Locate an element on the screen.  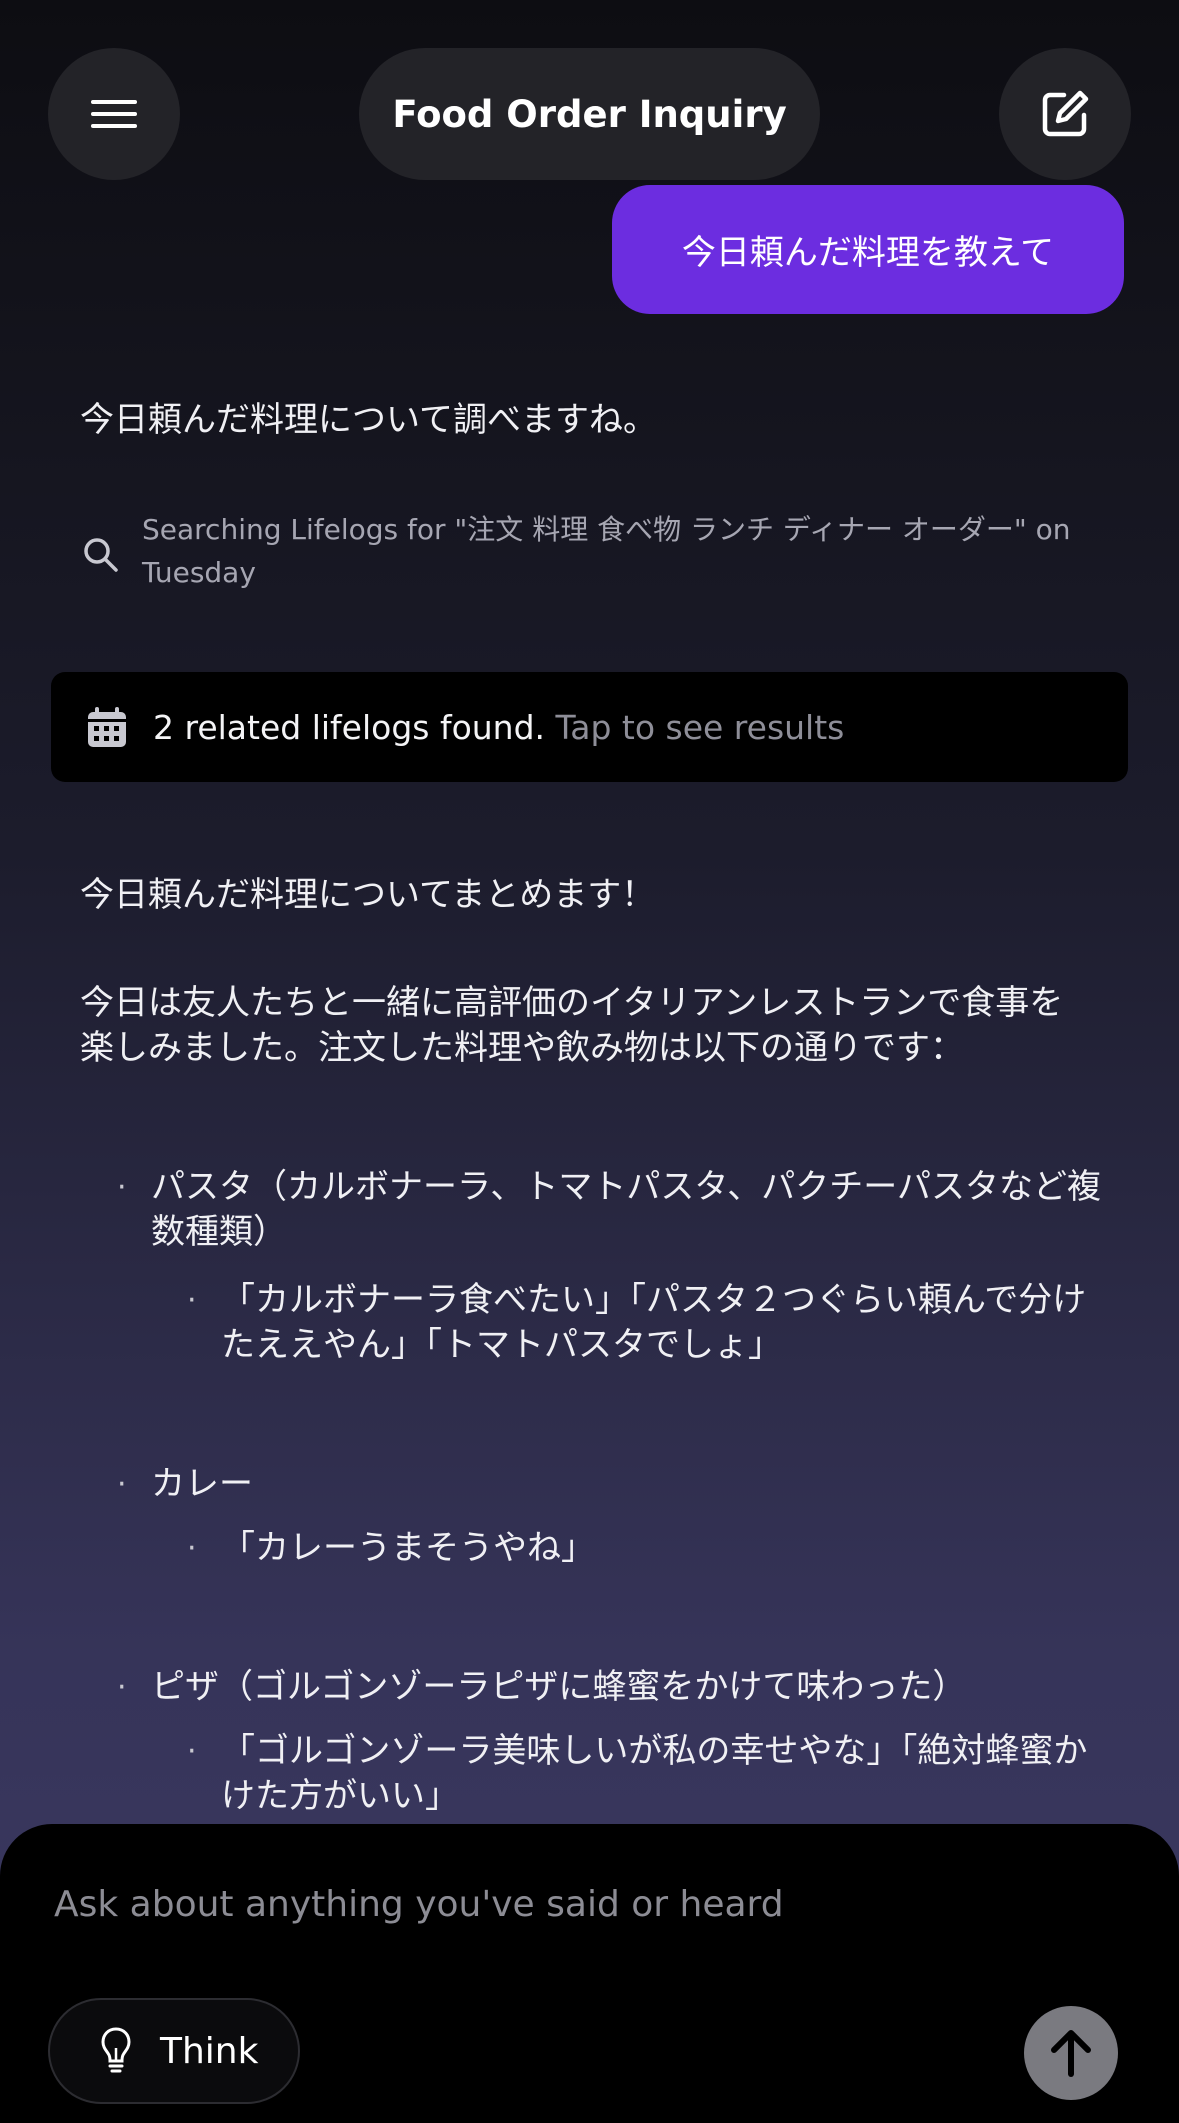
hamburger-menu-icon is located at coordinates (114, 114).